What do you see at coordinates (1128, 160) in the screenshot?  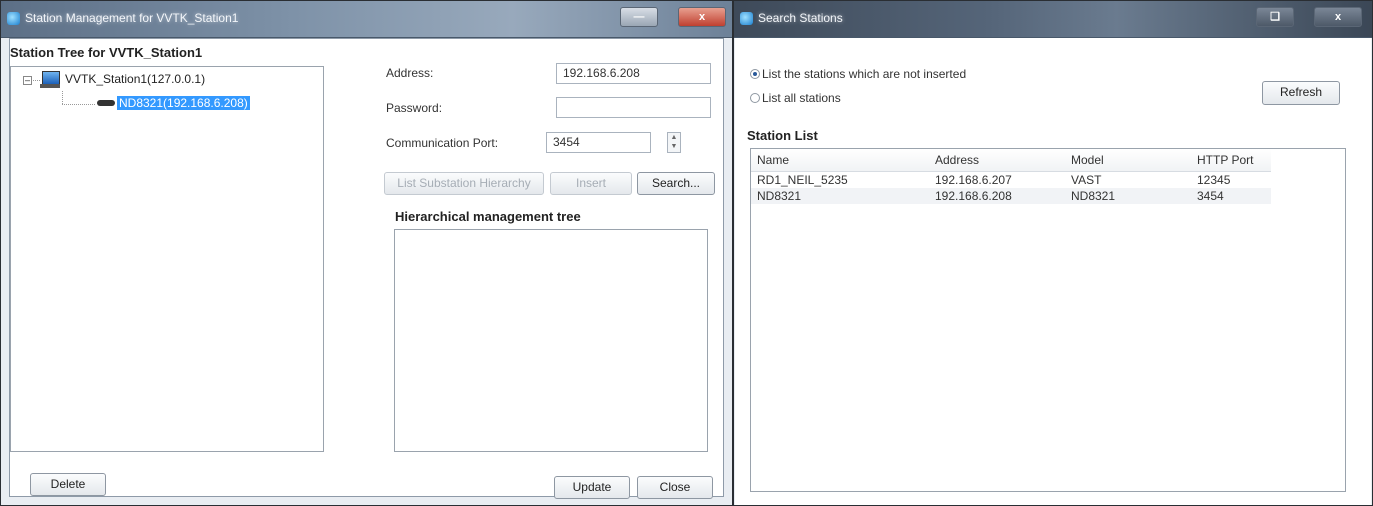 I see `column-header-model: Model` at bounding box center [1128, 160].